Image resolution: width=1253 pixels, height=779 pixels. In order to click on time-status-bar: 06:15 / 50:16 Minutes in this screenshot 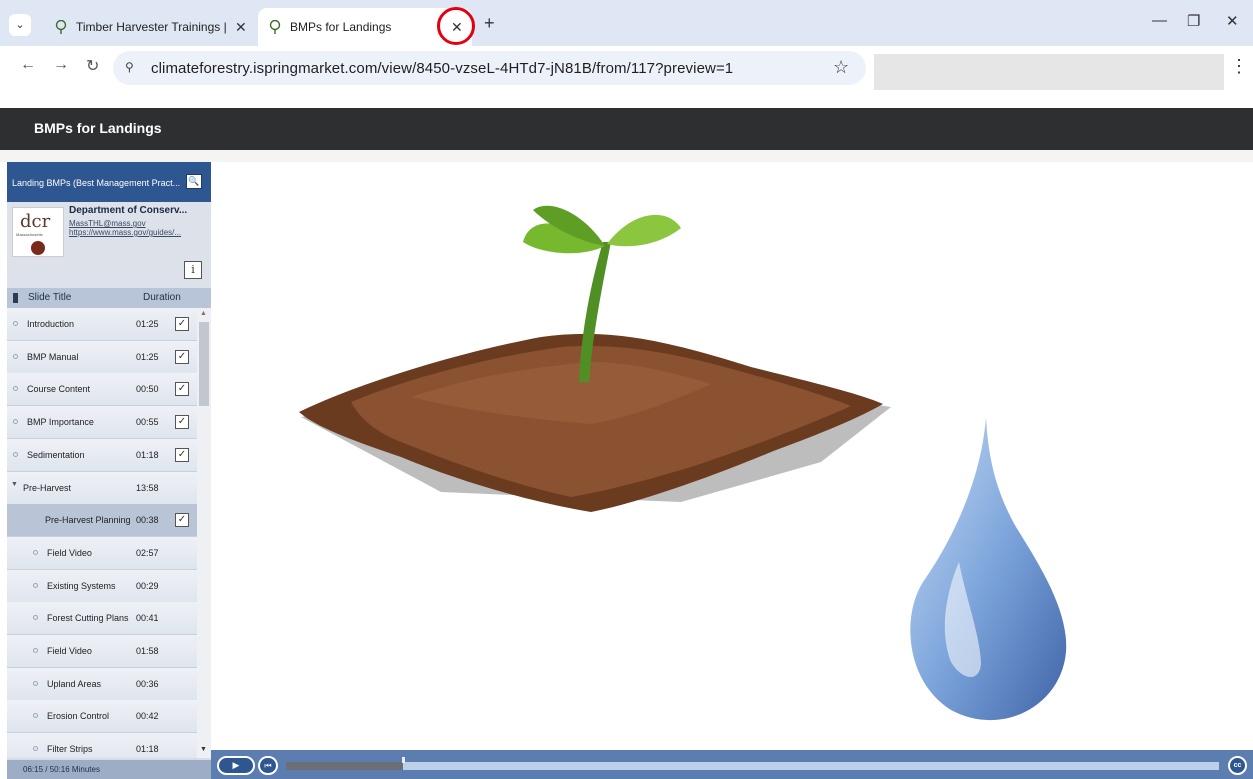, I will do `click(109, 769)`.